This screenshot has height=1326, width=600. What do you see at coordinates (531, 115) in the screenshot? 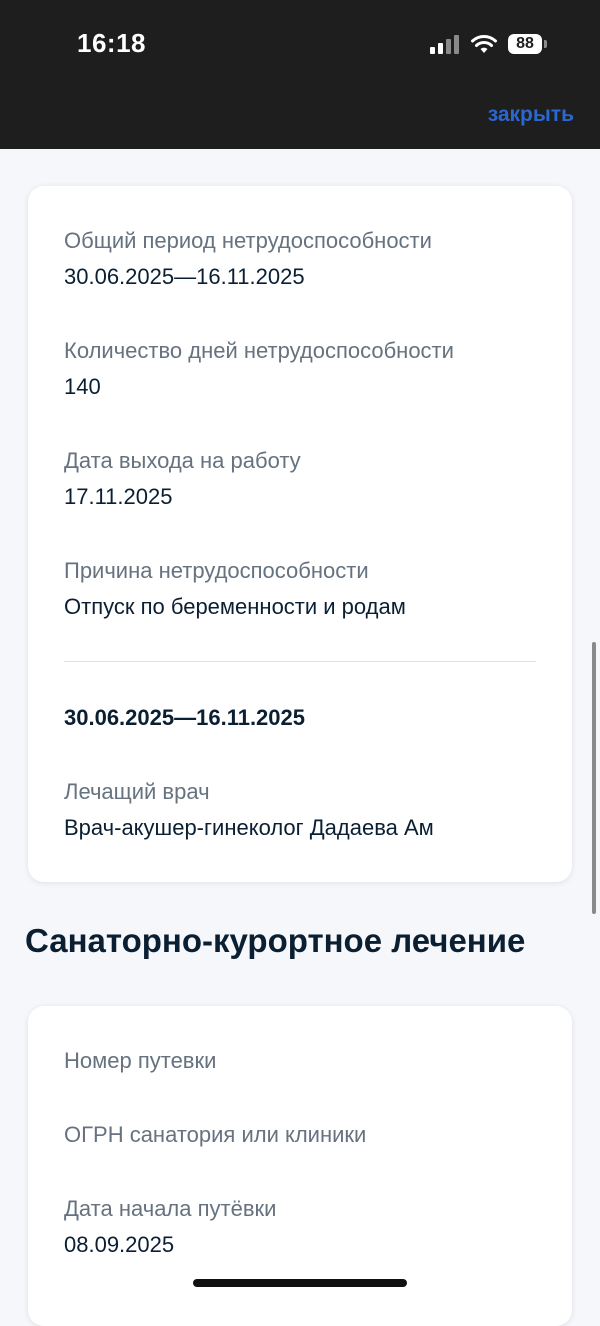
I see `close-button: закрыть` at bounding box center [531, 115].